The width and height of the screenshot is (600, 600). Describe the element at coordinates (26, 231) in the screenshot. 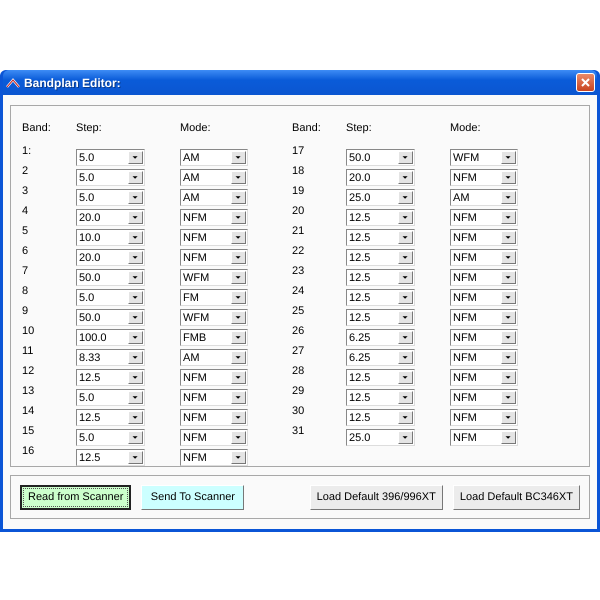

I see `band-label: 5` at that location.